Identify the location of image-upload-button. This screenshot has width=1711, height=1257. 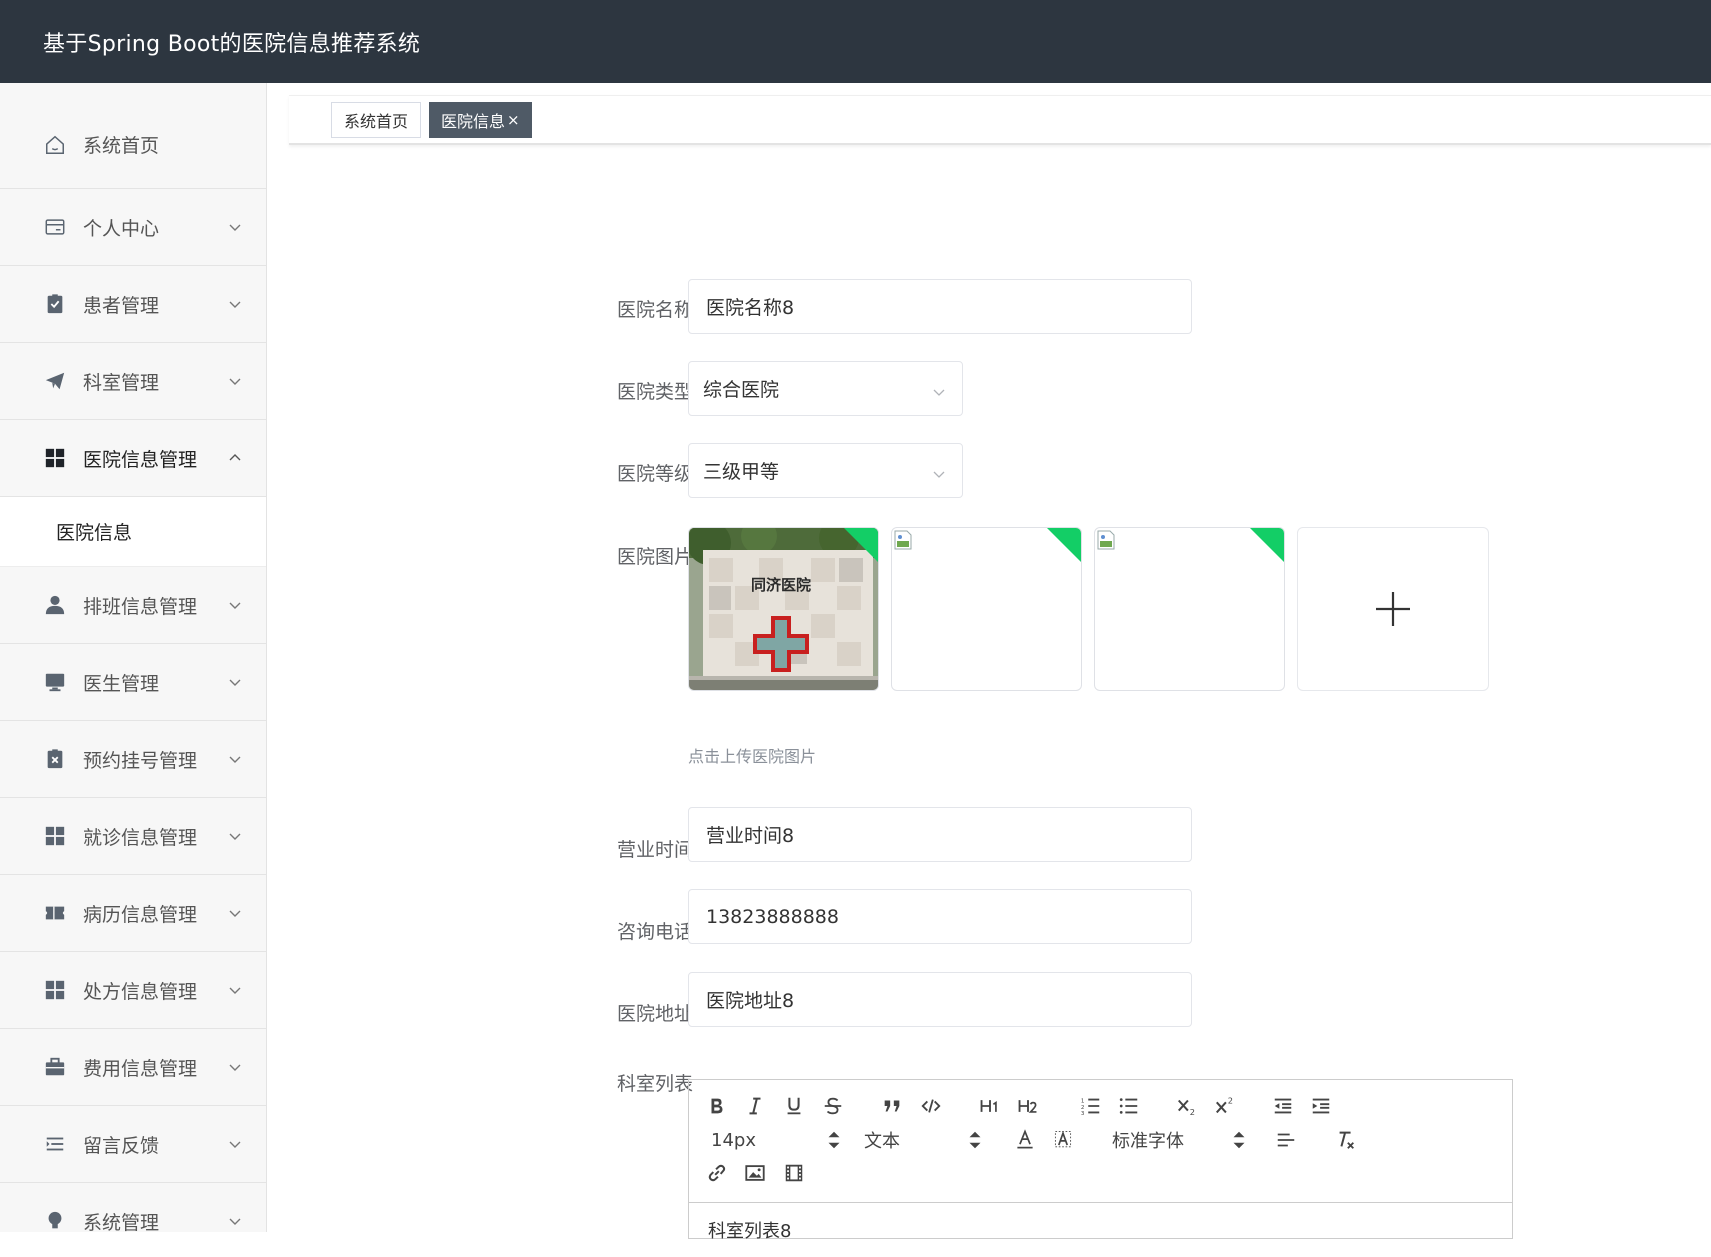
(1393, 609).